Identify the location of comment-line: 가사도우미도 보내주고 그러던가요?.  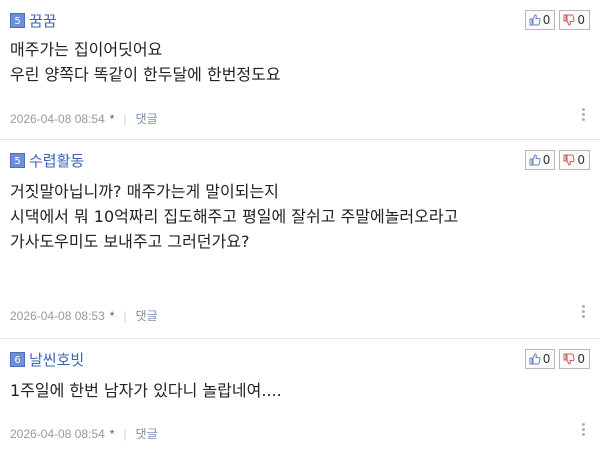
(130, 241).